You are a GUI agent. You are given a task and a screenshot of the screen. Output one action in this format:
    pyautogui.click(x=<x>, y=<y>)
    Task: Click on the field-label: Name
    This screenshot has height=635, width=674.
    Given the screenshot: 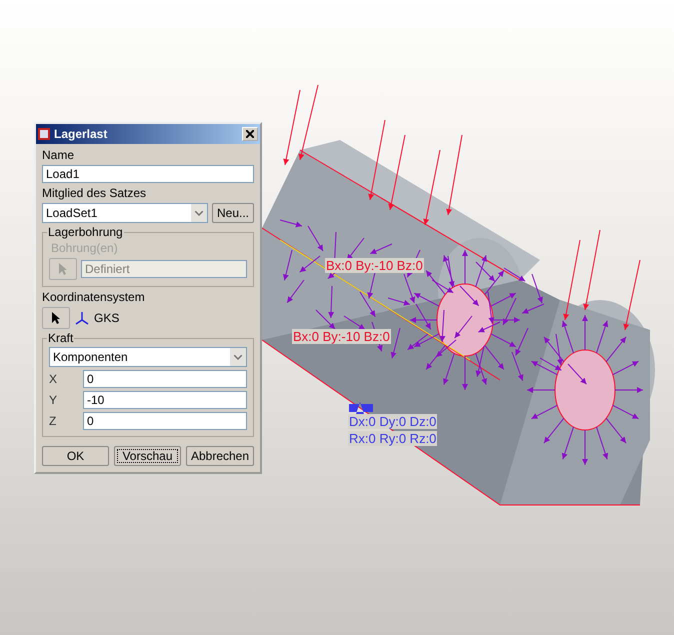 What is the action you would take?
    pyautogui.click(x=59, y=155)
    